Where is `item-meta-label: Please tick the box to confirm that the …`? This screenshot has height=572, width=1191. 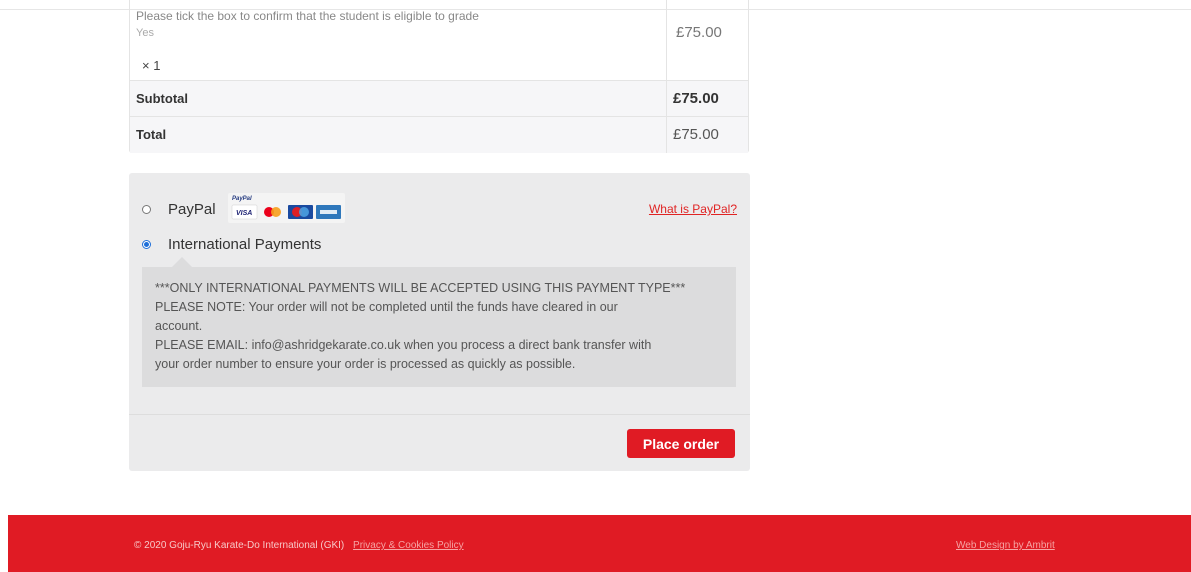
item-meta-label: Please tick the box to confirm that the … is located at coordinates (307, 16).